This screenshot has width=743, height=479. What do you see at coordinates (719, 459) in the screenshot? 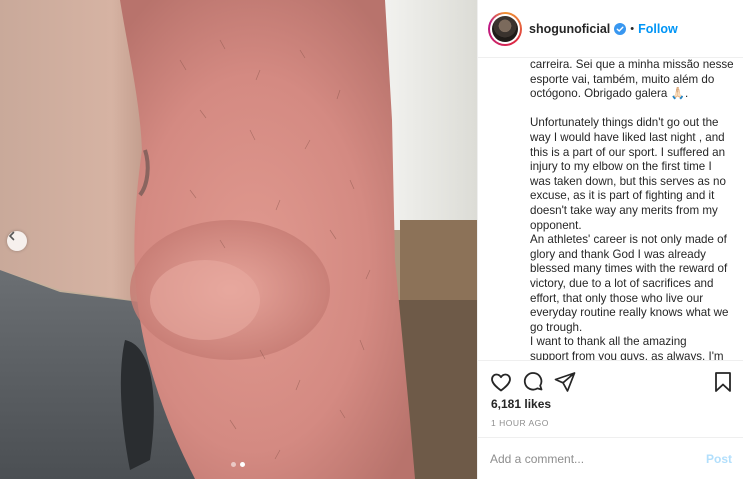
I see `post-comment-button: Post` at bounding box center [719, 459].